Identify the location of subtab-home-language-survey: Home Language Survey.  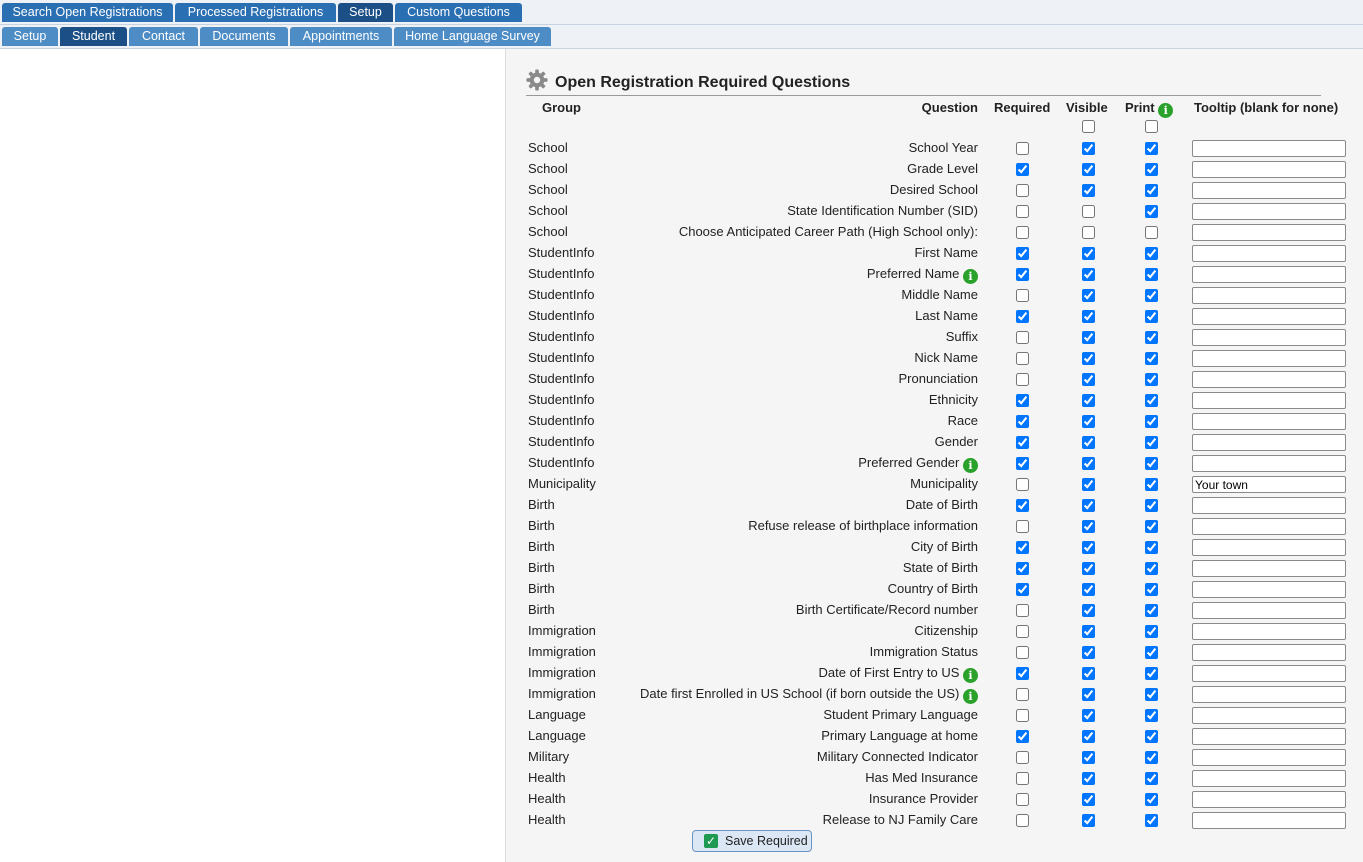
(472, 36).